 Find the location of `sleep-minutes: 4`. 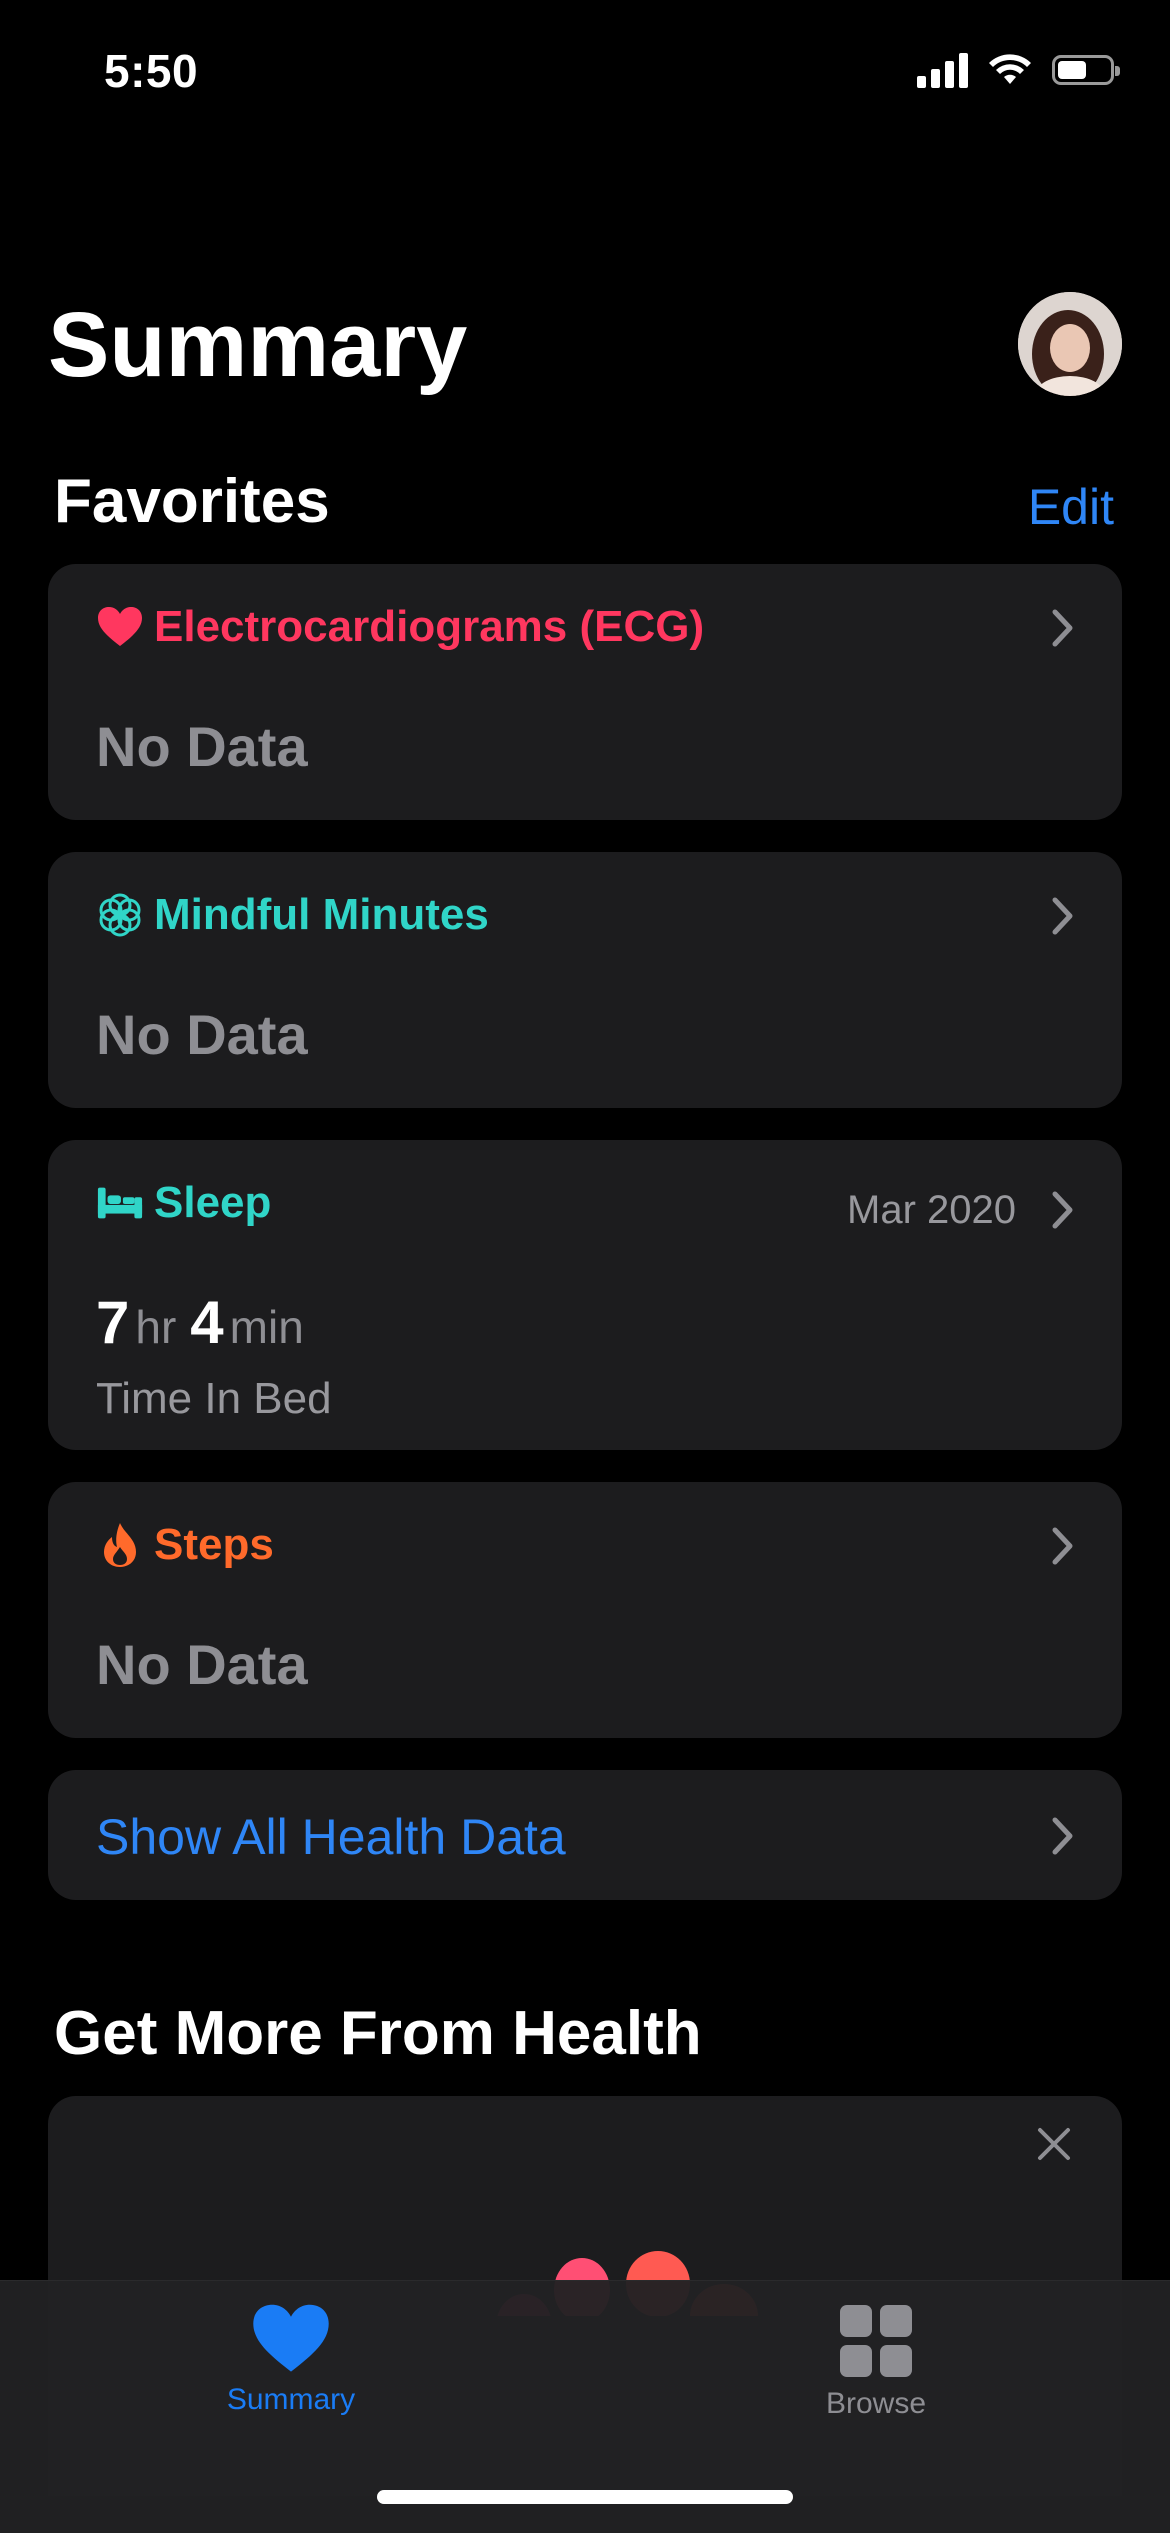

sleep-minutes: 4 is located at coordinates (207, 1322).